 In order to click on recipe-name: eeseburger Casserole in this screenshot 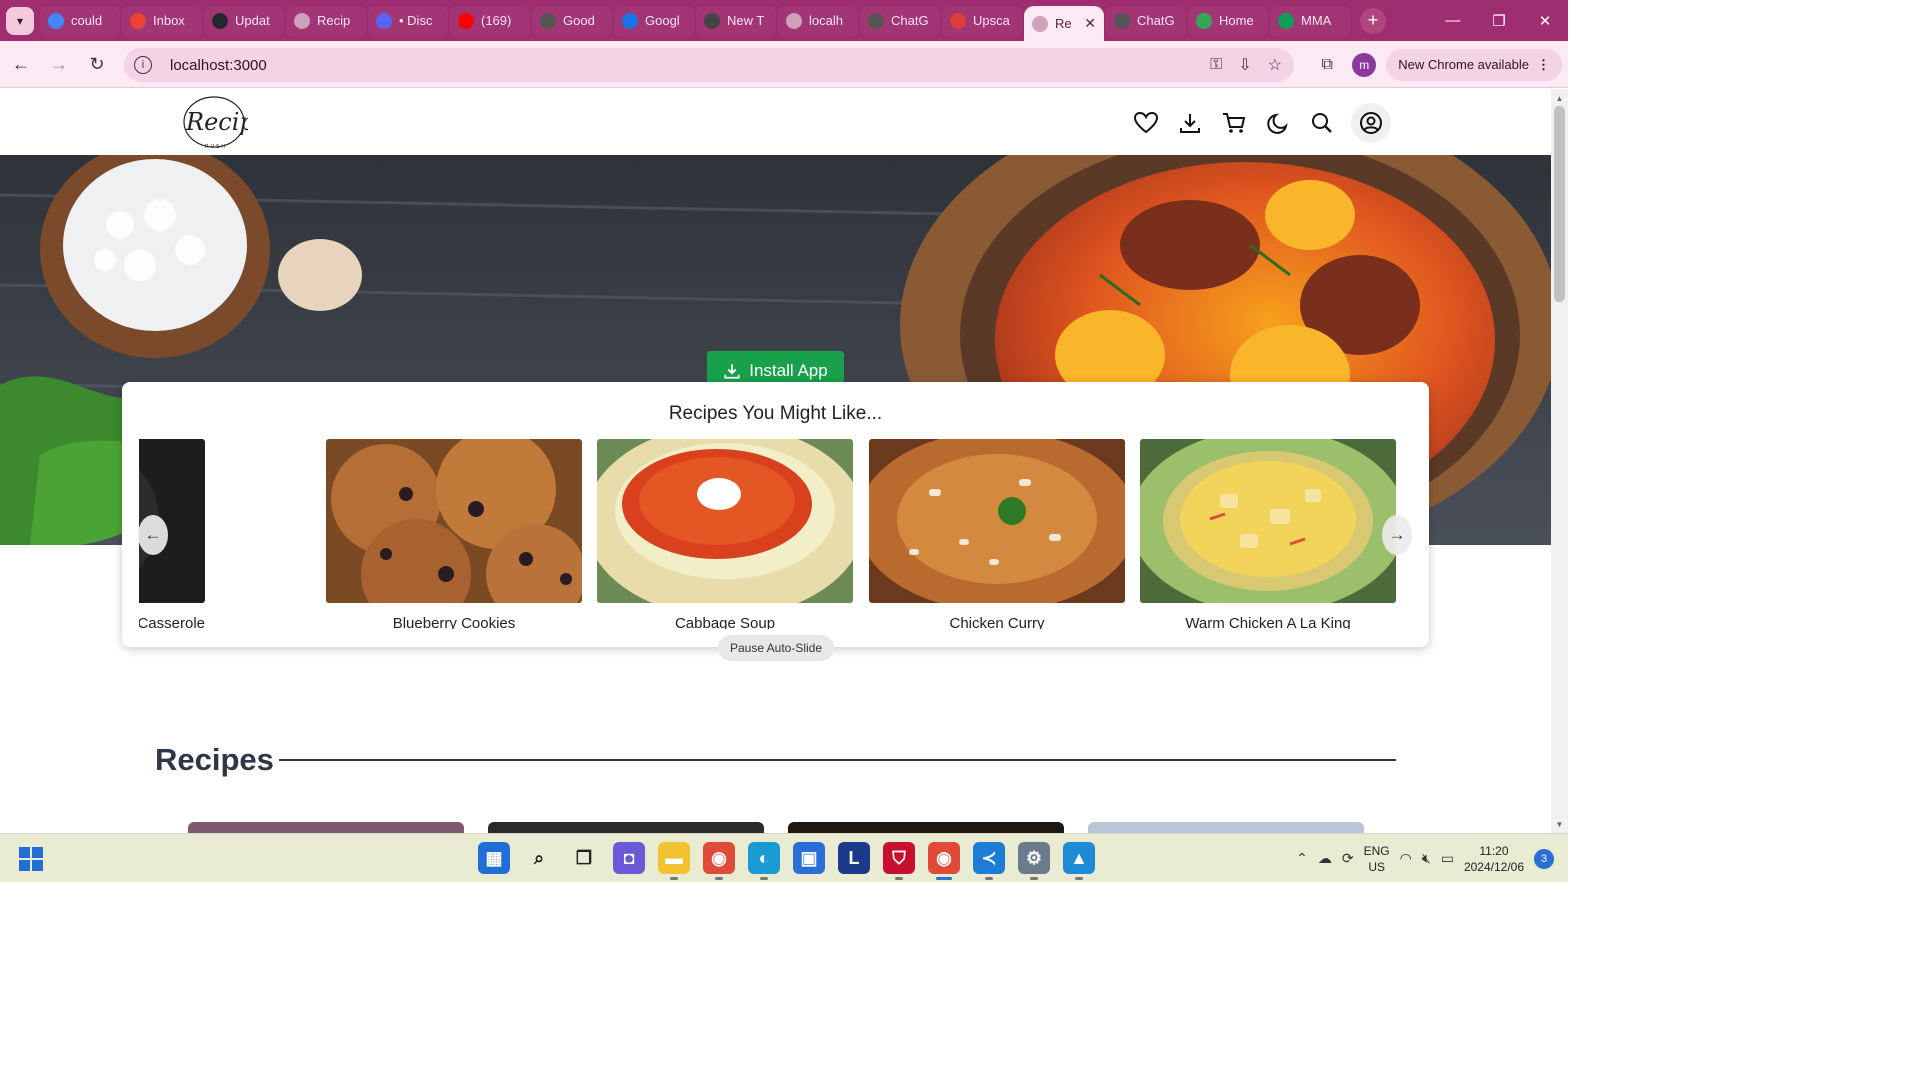, I will do `click(172, 622)`.